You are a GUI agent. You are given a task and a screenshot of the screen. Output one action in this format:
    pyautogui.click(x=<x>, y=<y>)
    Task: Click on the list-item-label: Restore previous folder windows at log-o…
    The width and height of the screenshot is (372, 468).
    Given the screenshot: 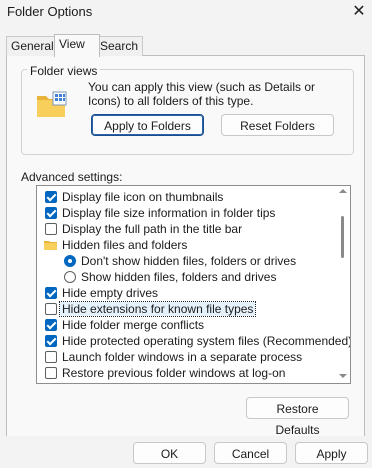 What is the action you would take?
    pyautogui.click(x=174, y=373)
    